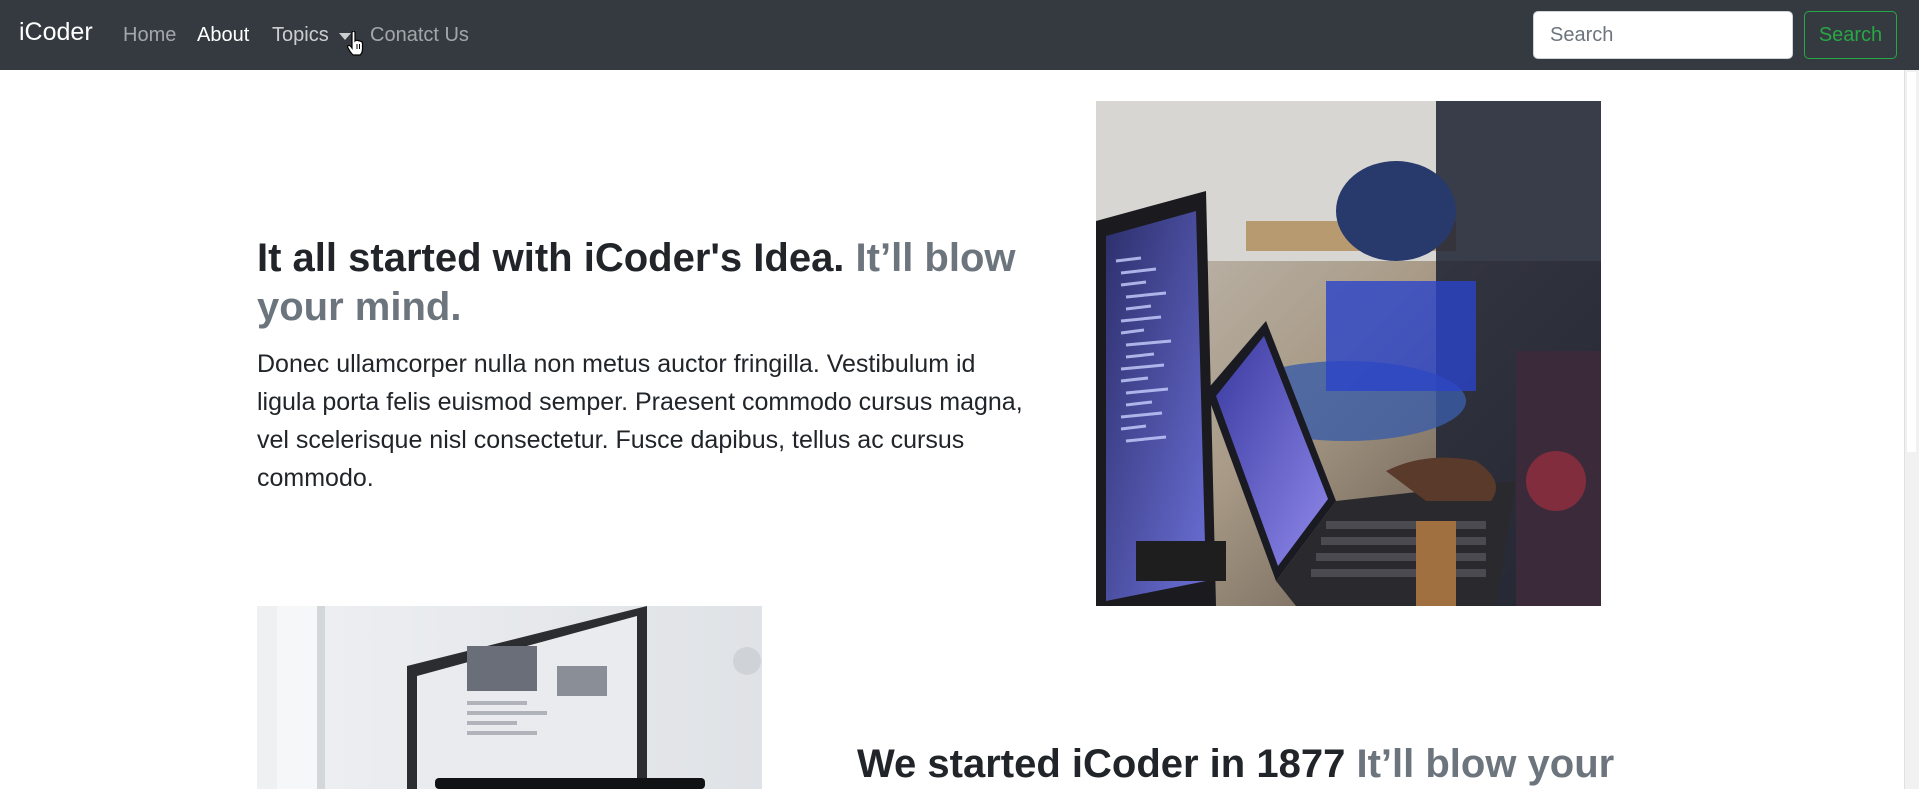 This screenshot has height=789, width=1919. I want to click on nav-dropdown-topics: Topics, so click(300, 35).